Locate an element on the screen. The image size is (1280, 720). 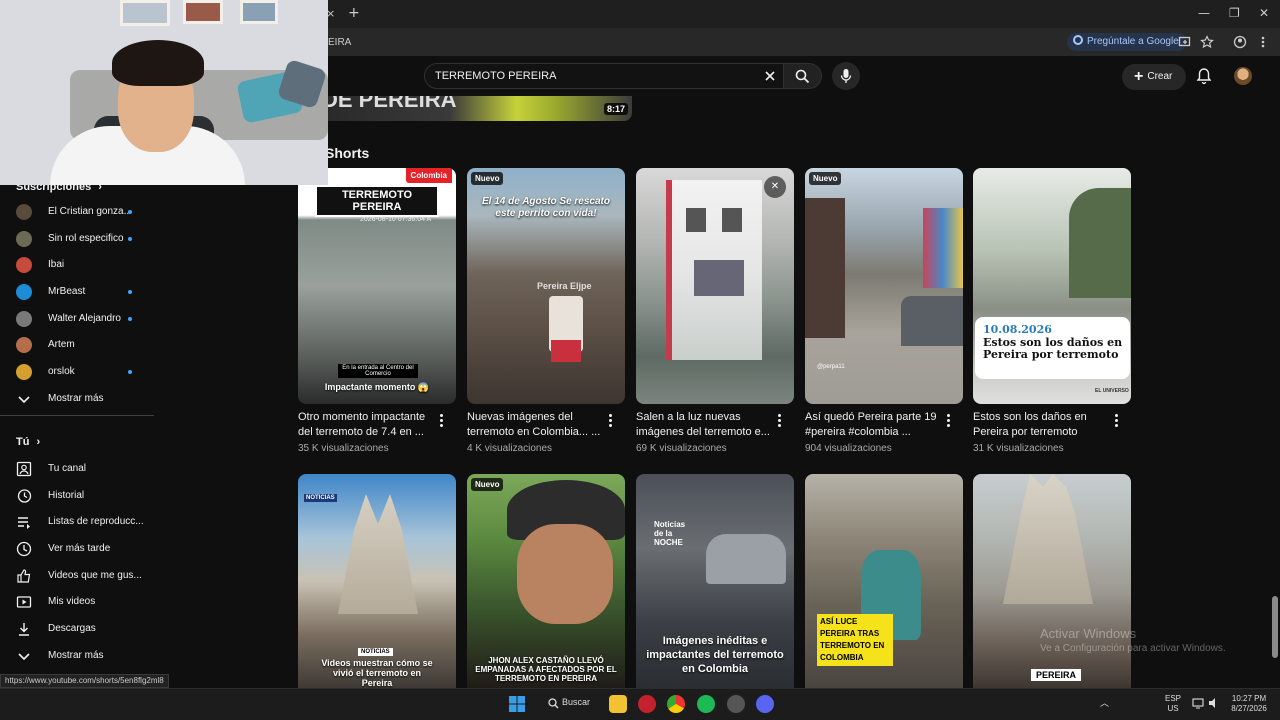
ask-google-button: Pregúntale a Google is located at coordinates (1127, 42).